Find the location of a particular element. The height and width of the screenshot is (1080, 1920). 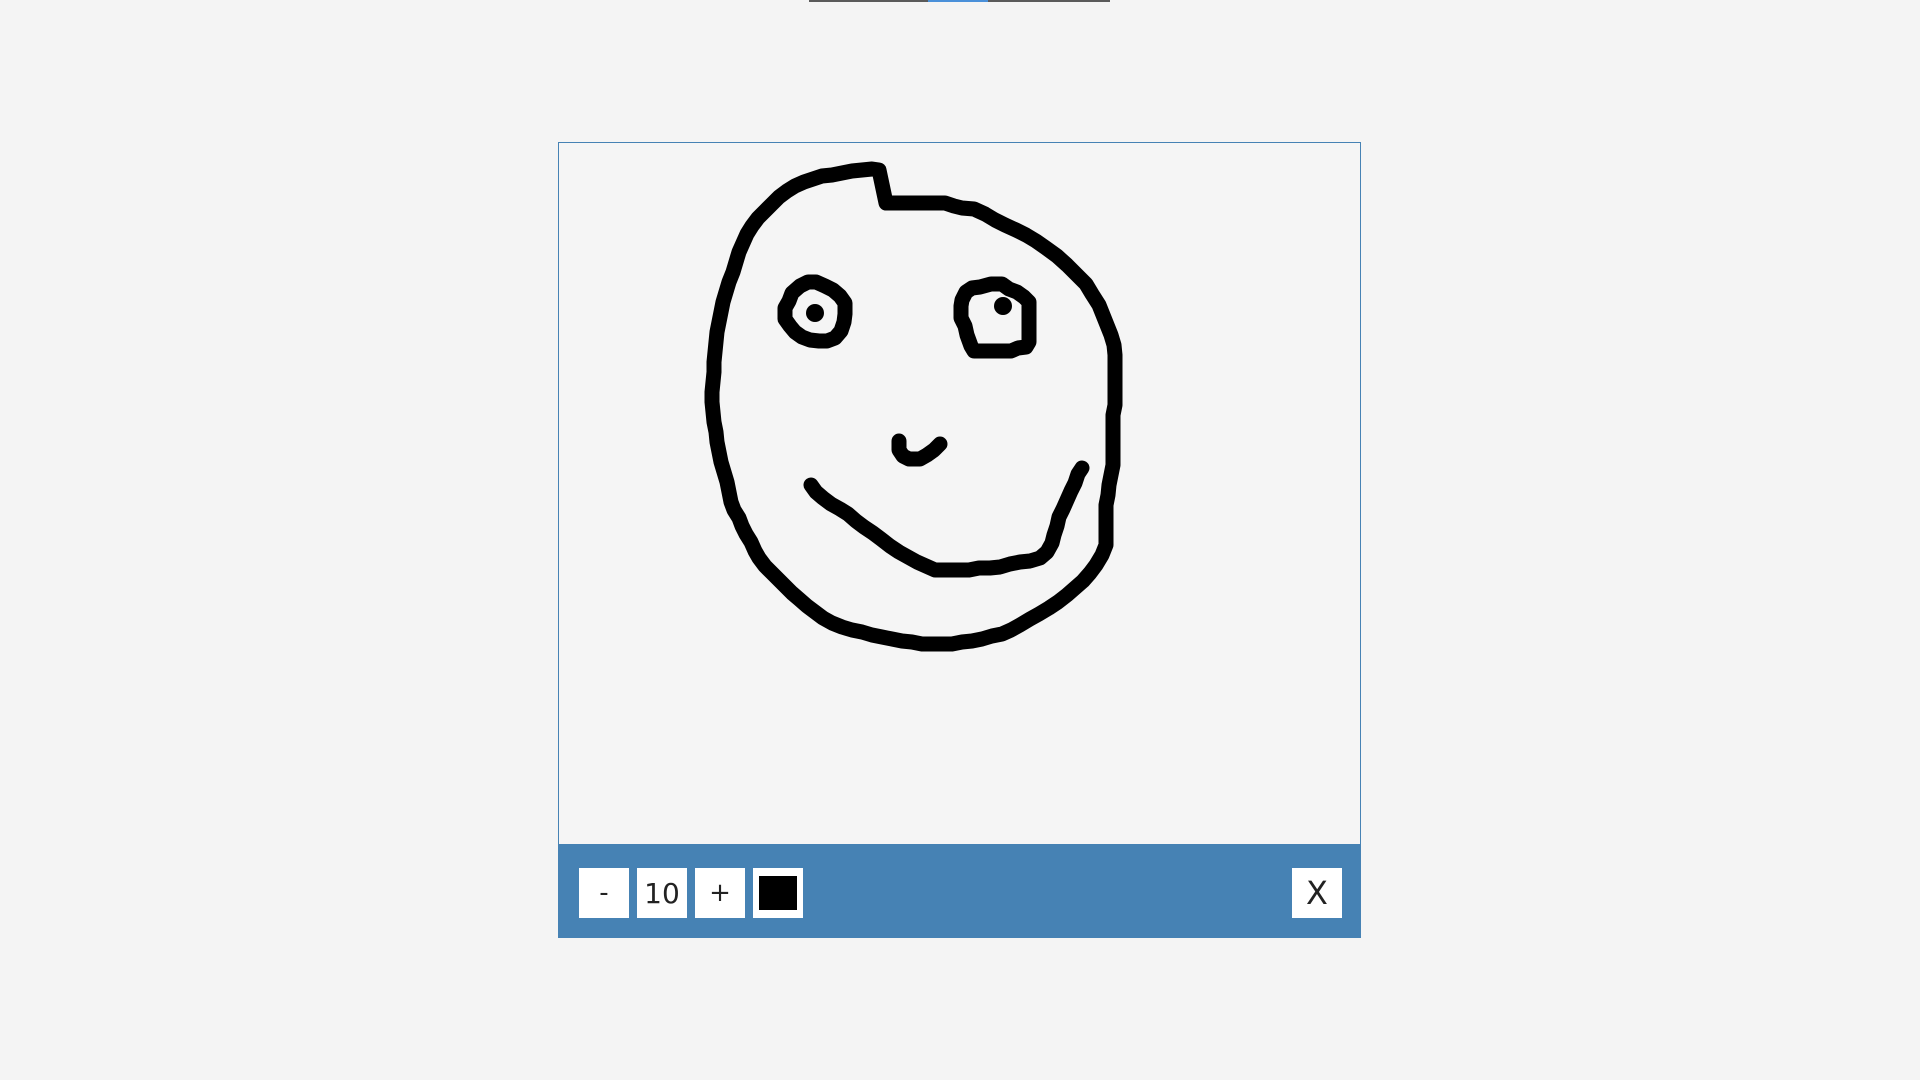

color-swatch-icon is located at coordinates (778, 893).